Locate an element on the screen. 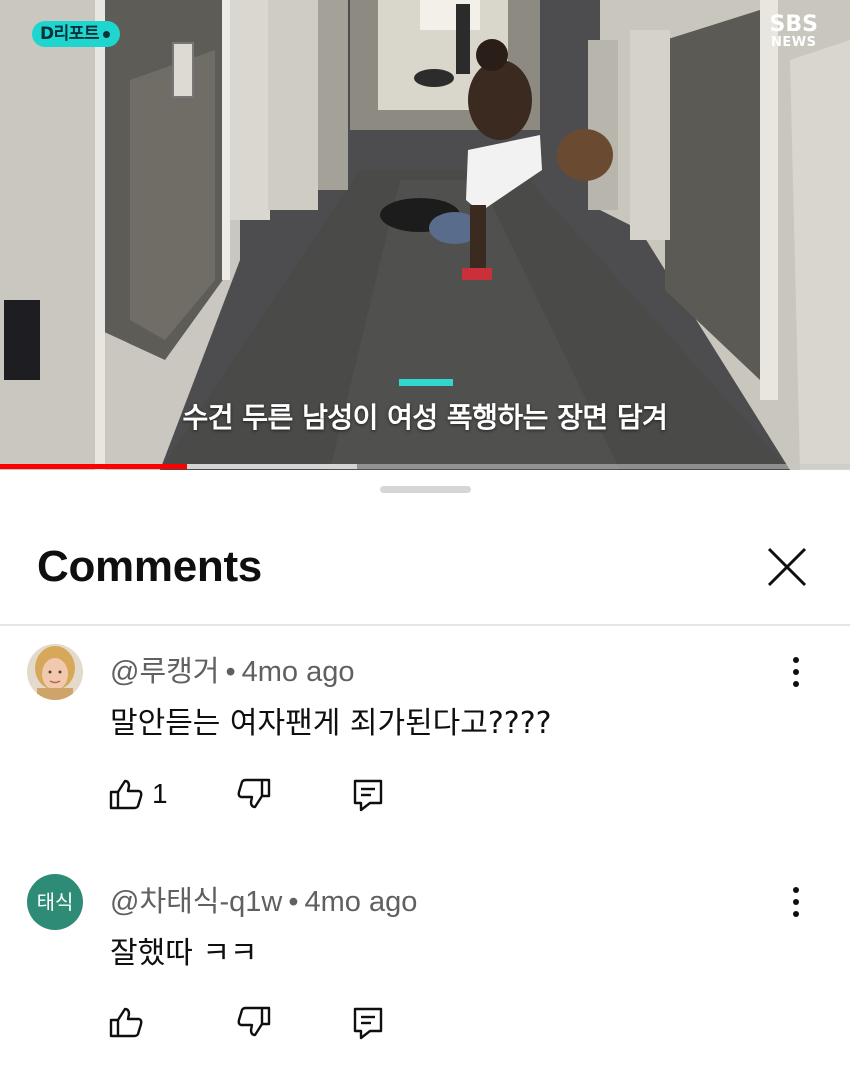 The height and width of the screenshot is (1078, 850). close-icon is located at coordinates (787, 567).